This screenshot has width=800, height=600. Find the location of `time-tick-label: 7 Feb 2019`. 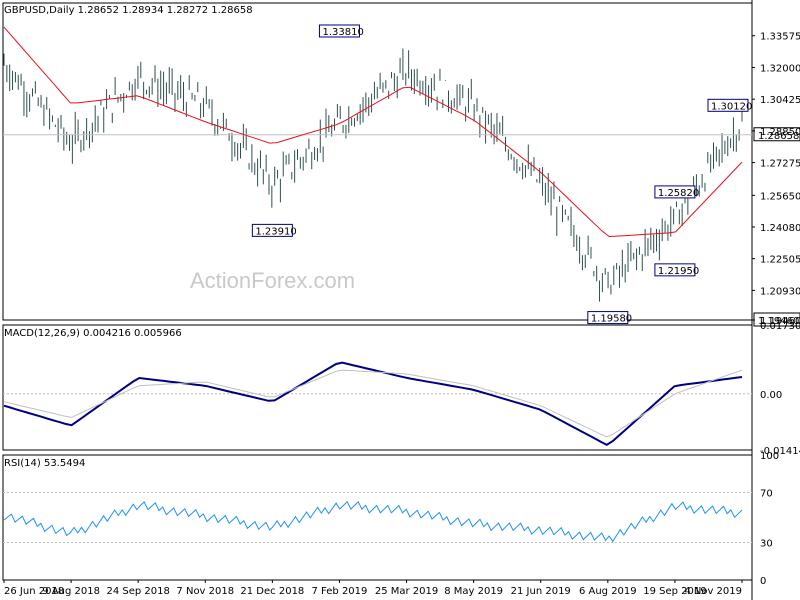

time-tick-label: 7 Feb 2019 is located at coordinates (340, 591).